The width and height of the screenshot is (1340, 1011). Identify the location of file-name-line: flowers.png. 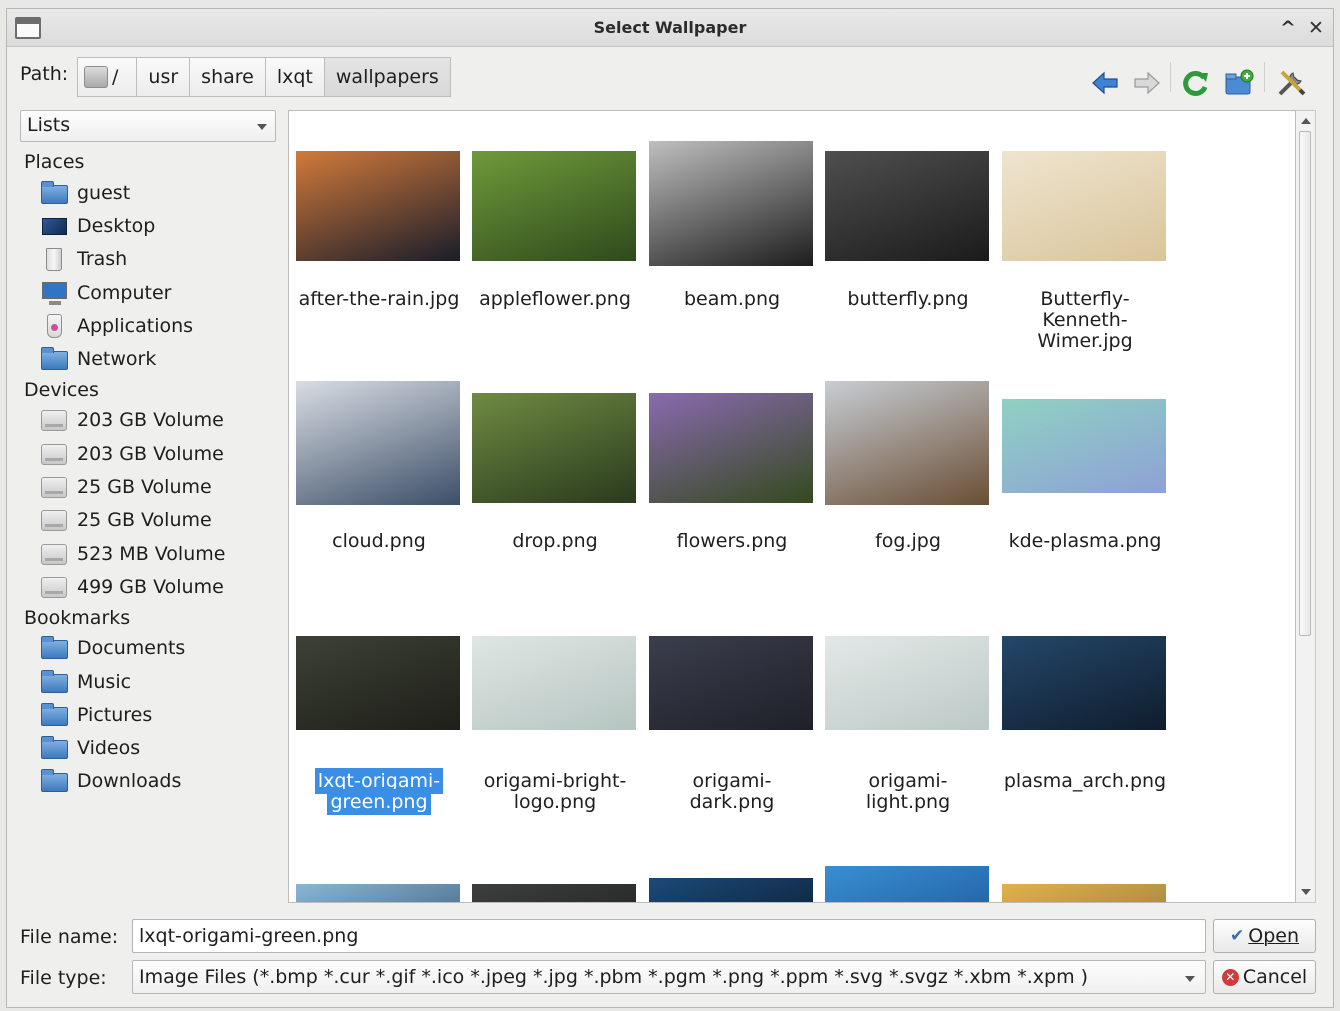
(732, 541).